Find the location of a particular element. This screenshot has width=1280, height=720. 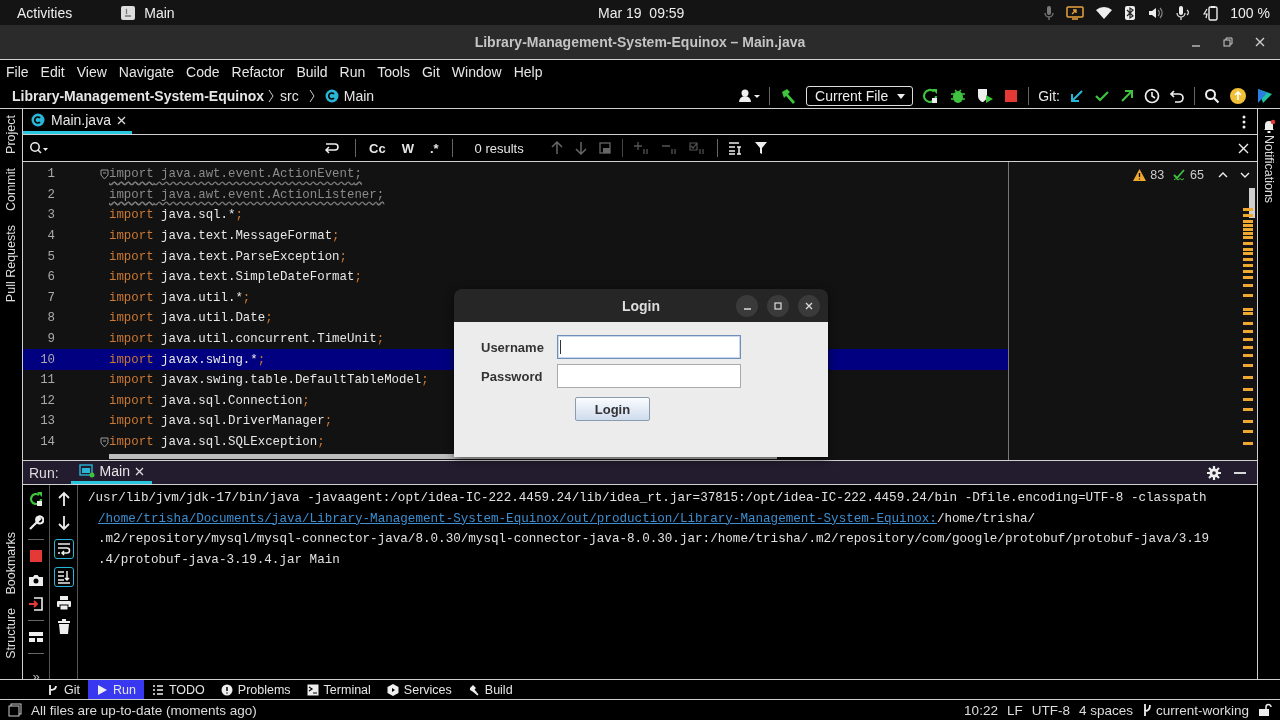

tool-window-button: Project is located at coordinates (11, 134).